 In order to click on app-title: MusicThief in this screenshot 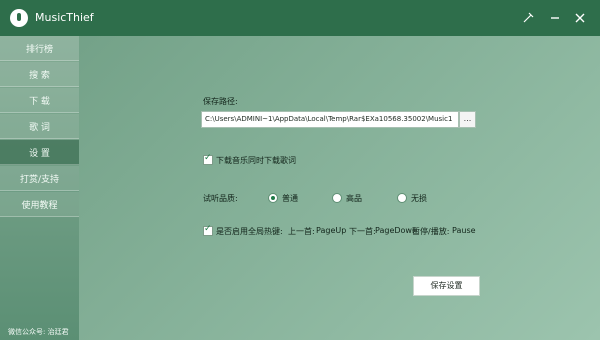, I will do `click(64, 17)`.